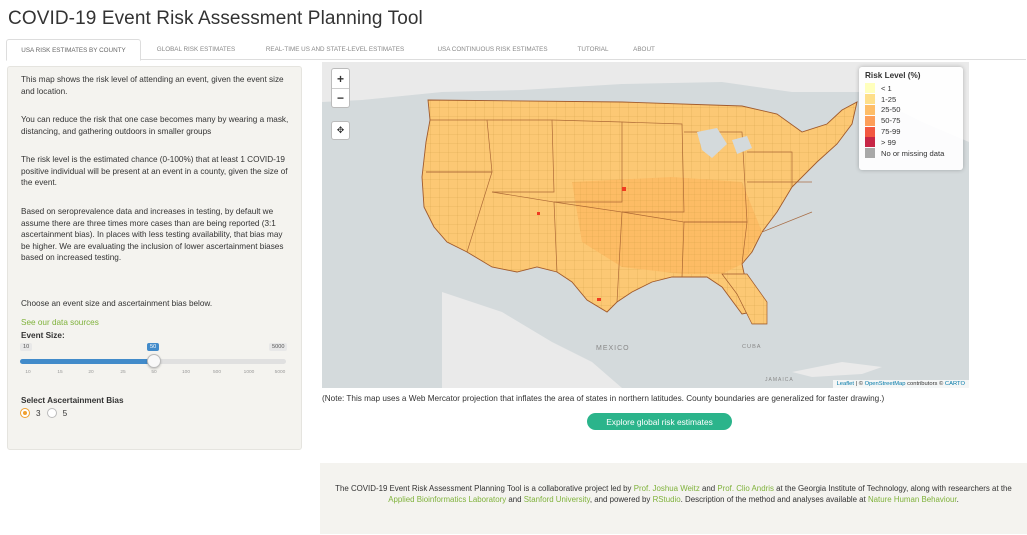  What do you see at coordinates (752, 347) in the screenshot?
I see `map-label-cuba: CUBA` at bounding box center [752, 347].